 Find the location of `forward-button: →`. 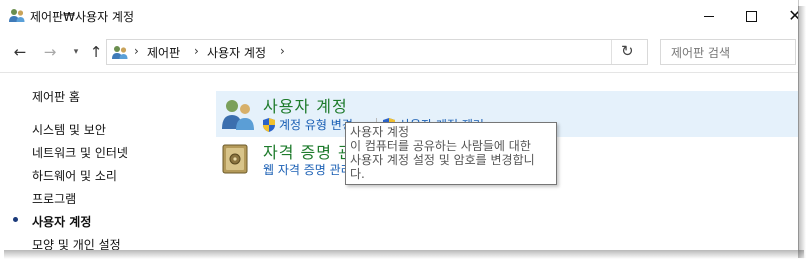

forward-button: → is located at coordinates (50, 52).